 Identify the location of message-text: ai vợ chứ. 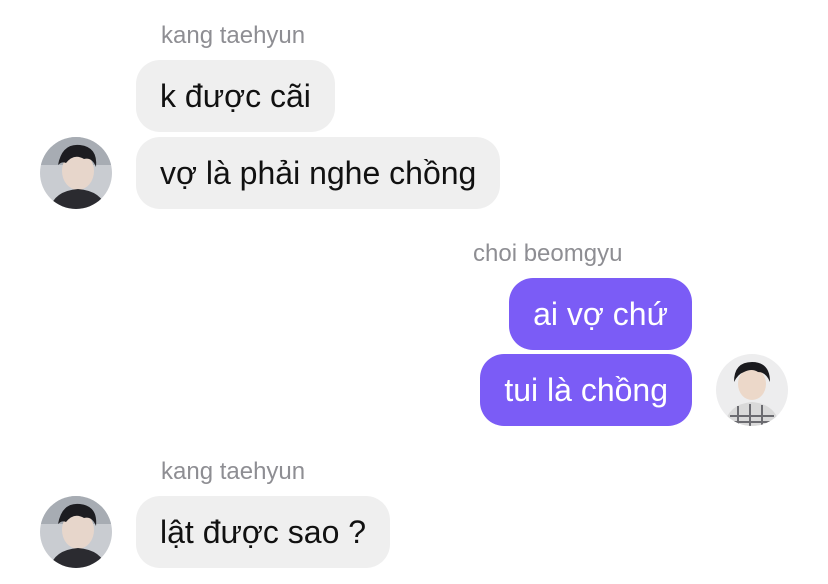
(600, 313).